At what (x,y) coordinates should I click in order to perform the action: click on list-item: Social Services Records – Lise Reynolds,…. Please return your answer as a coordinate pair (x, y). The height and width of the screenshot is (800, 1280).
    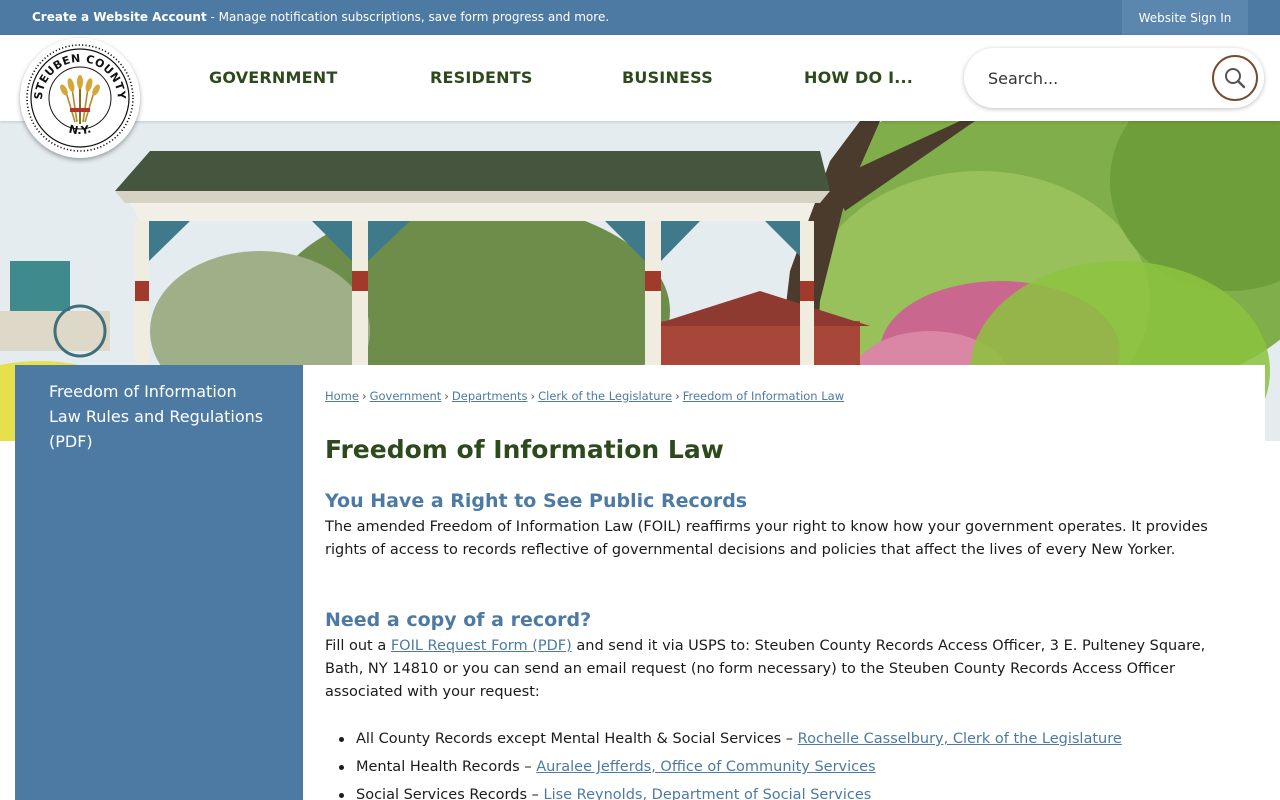
    Looking at the image, I should click on (780, 790).